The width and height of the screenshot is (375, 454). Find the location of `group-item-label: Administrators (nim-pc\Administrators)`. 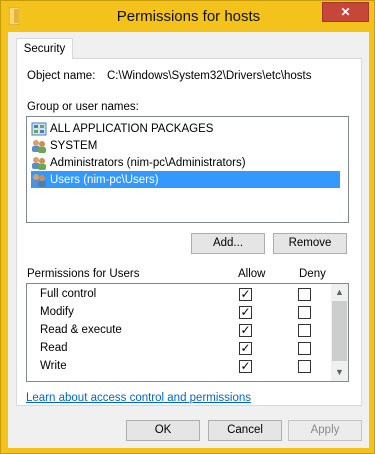

group-item-label: Administrators (nim-pc\Administrators) is located at coordinates (148, 162).